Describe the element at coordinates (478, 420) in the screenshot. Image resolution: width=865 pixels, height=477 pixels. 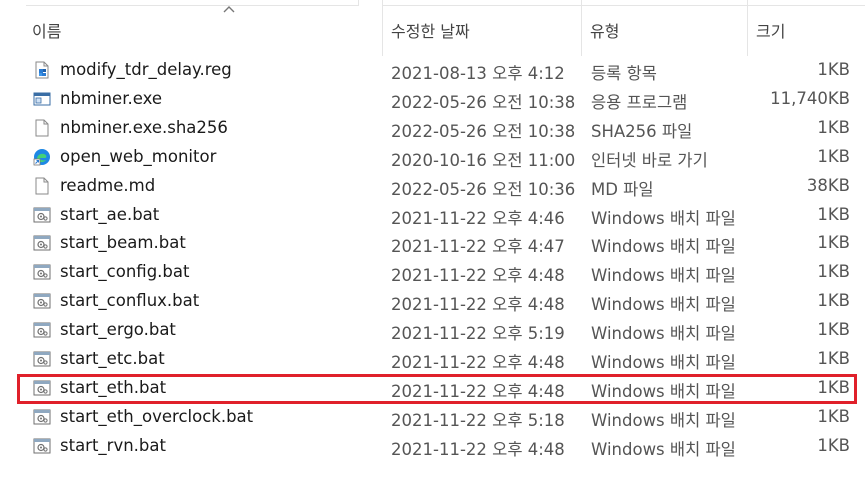
I see `file-date-modified: 2021-11-22 오후 5:18` at that location.